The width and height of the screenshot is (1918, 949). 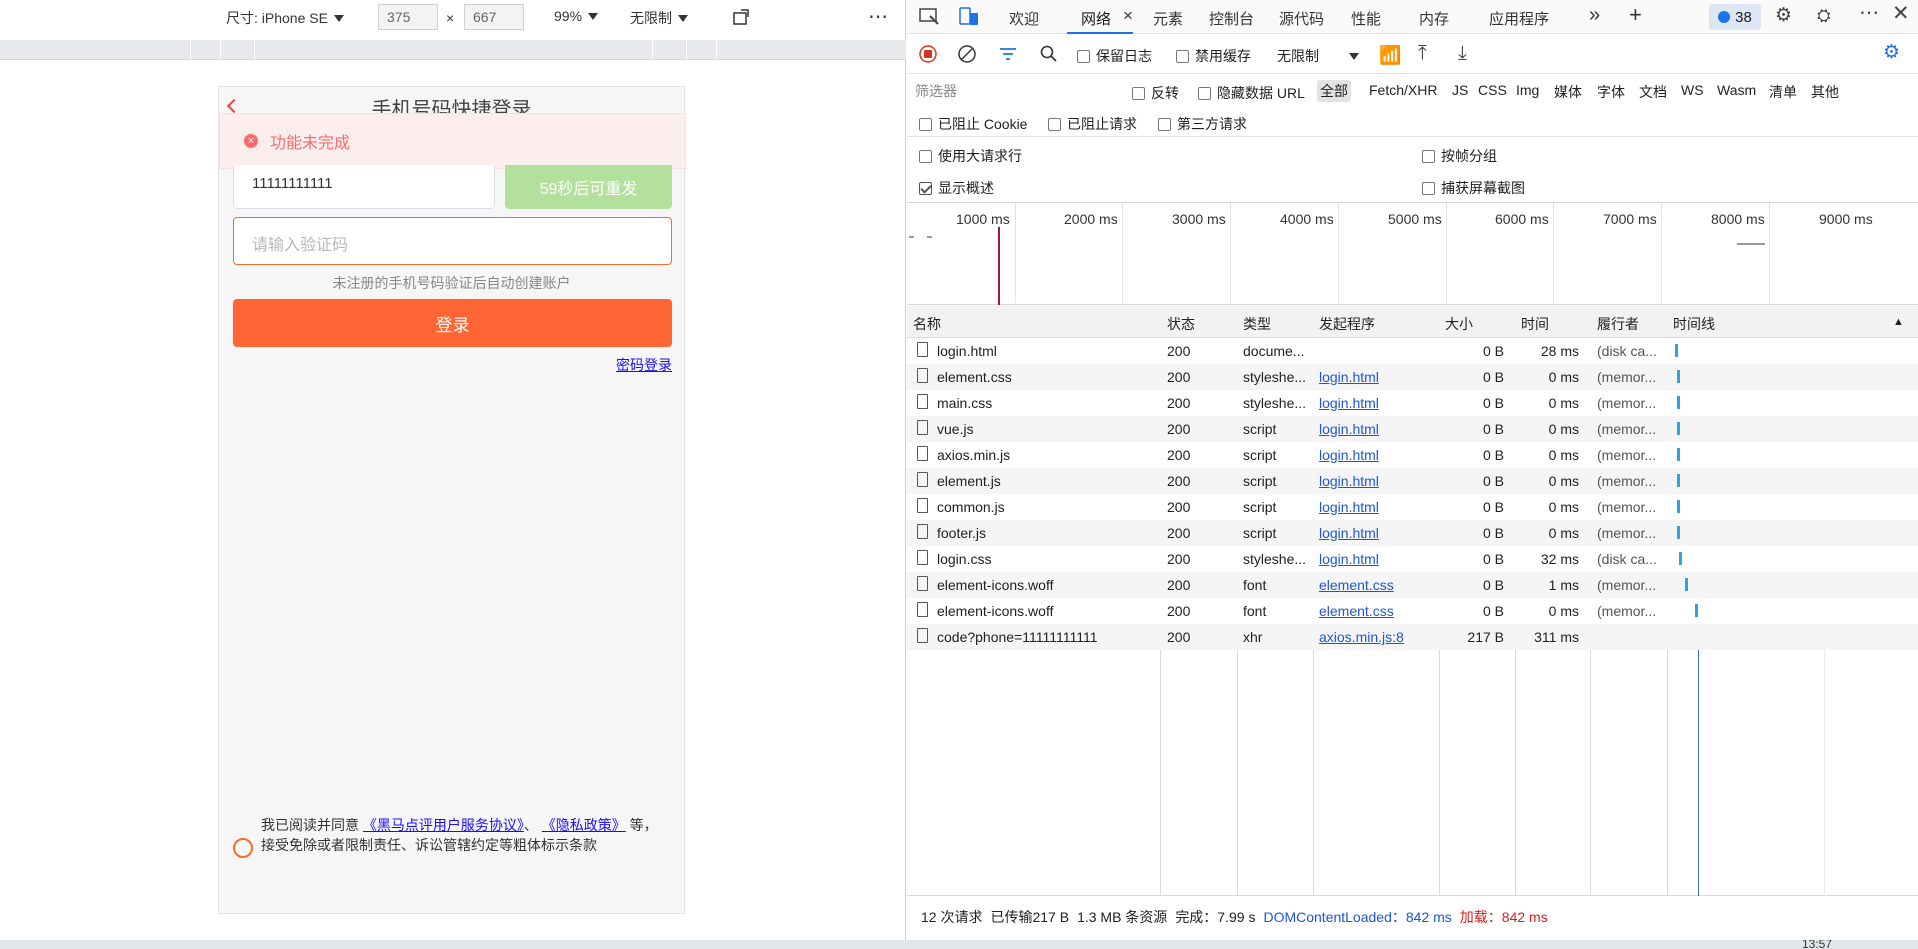 What do you see at coordinates (644, 365) in the screenshot?
I see `password-login-link: 密码登录` at bounding box center [644, 365].